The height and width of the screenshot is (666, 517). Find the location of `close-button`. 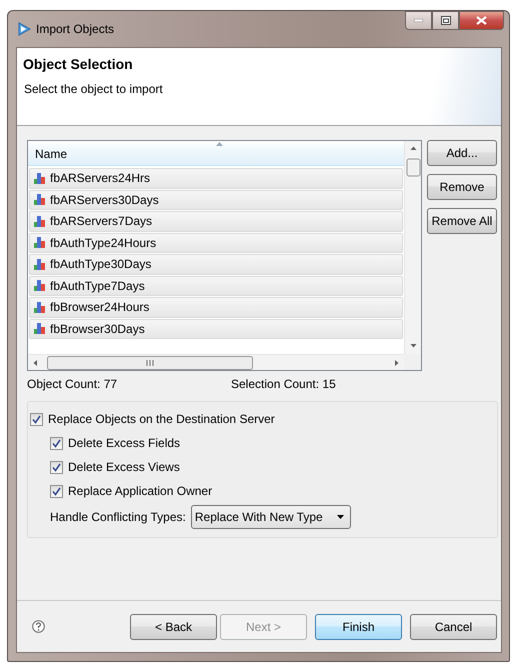

close-button is located at coordinates (481, 20).